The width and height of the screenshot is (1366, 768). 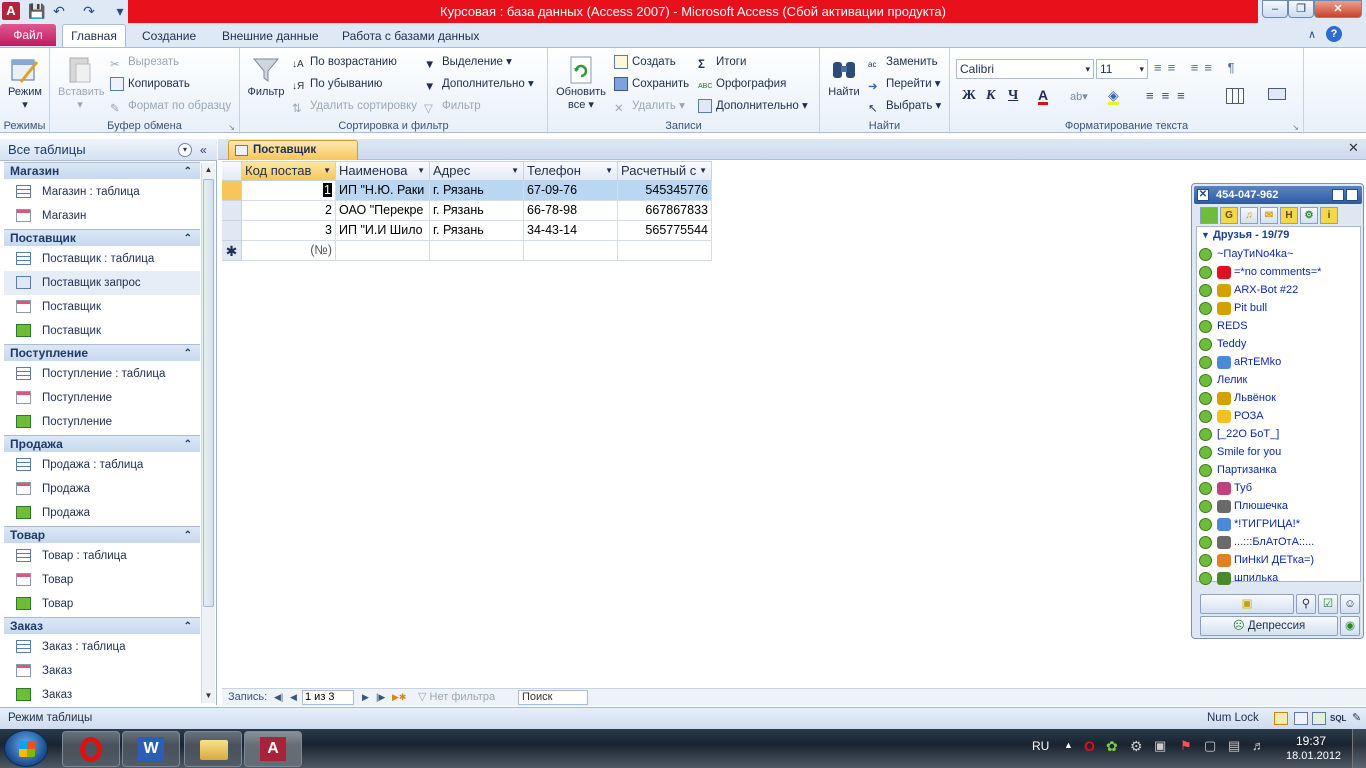 What do you see at coordinates (1269, 215) in the screenshot?
I see `qip-chat-icon: ✉` at bounding box center [1269, 215].